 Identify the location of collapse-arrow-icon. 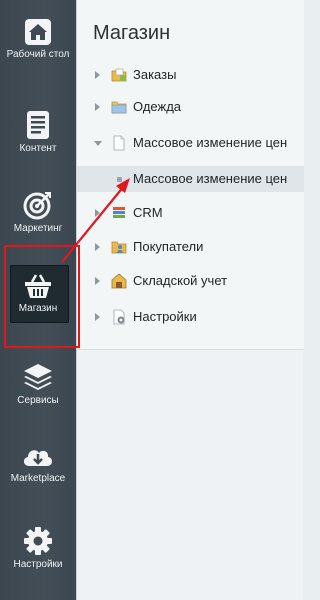
(98, 143).